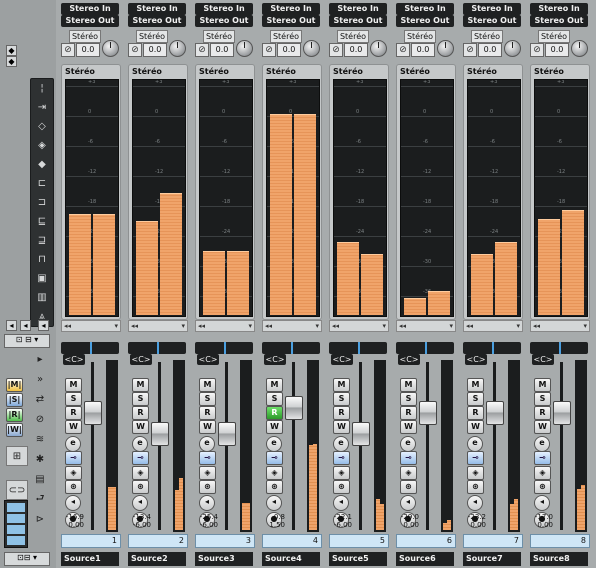 This screenshot has width=596, height=568. Describe the element at coordinates (42, 164) in the screenshot. I see `diamond-plus-icon: ◆` at that location.